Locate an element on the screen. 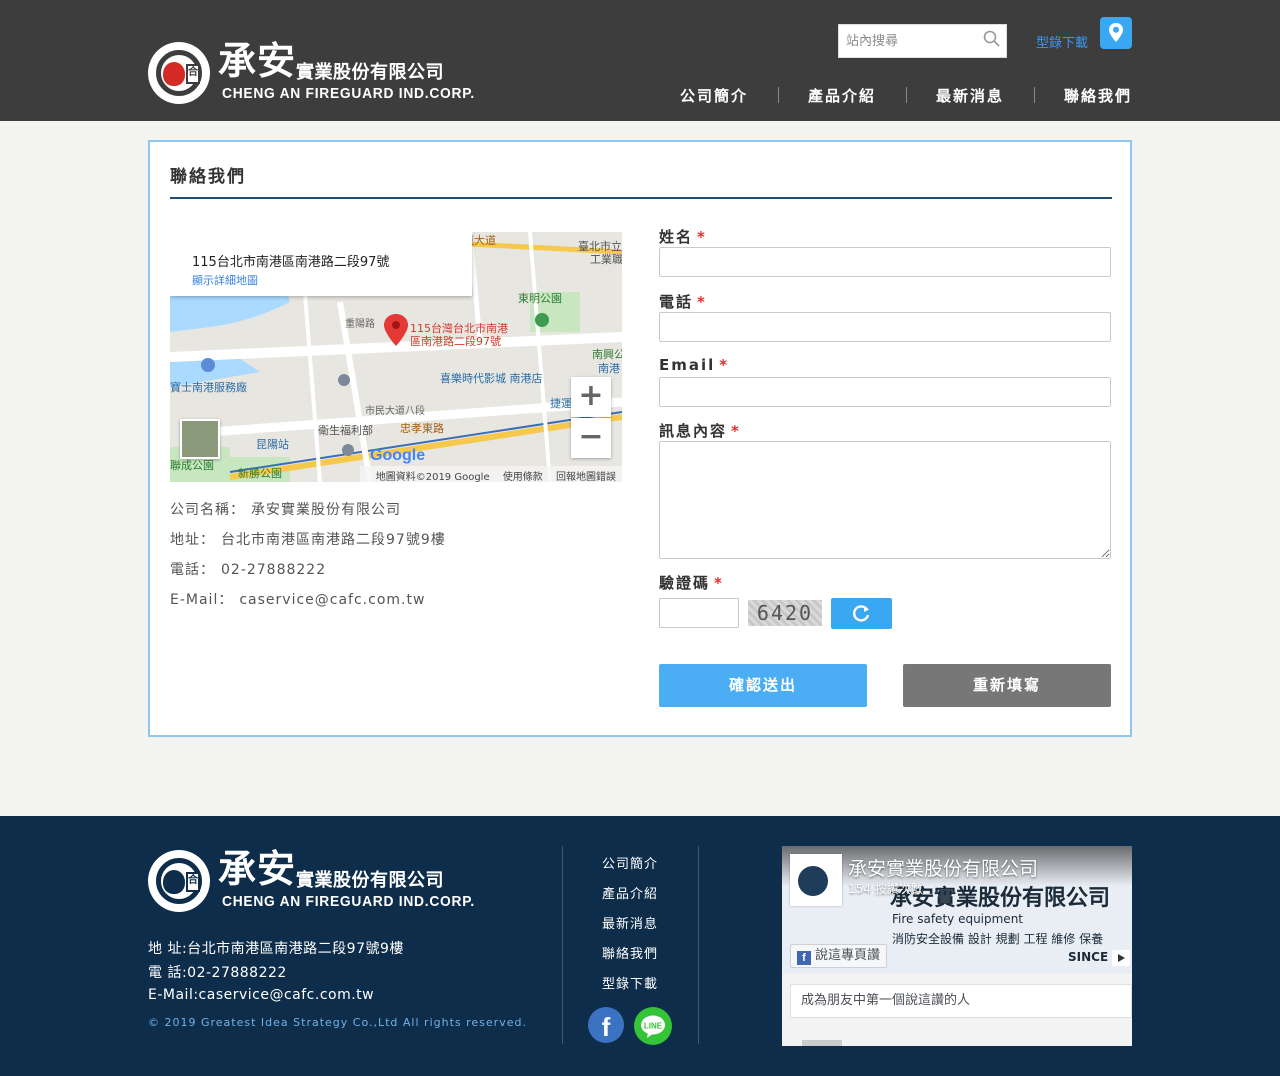 The width and height of the screenshot is (1280, 1076). name-field is located at coordinates (885, 262).